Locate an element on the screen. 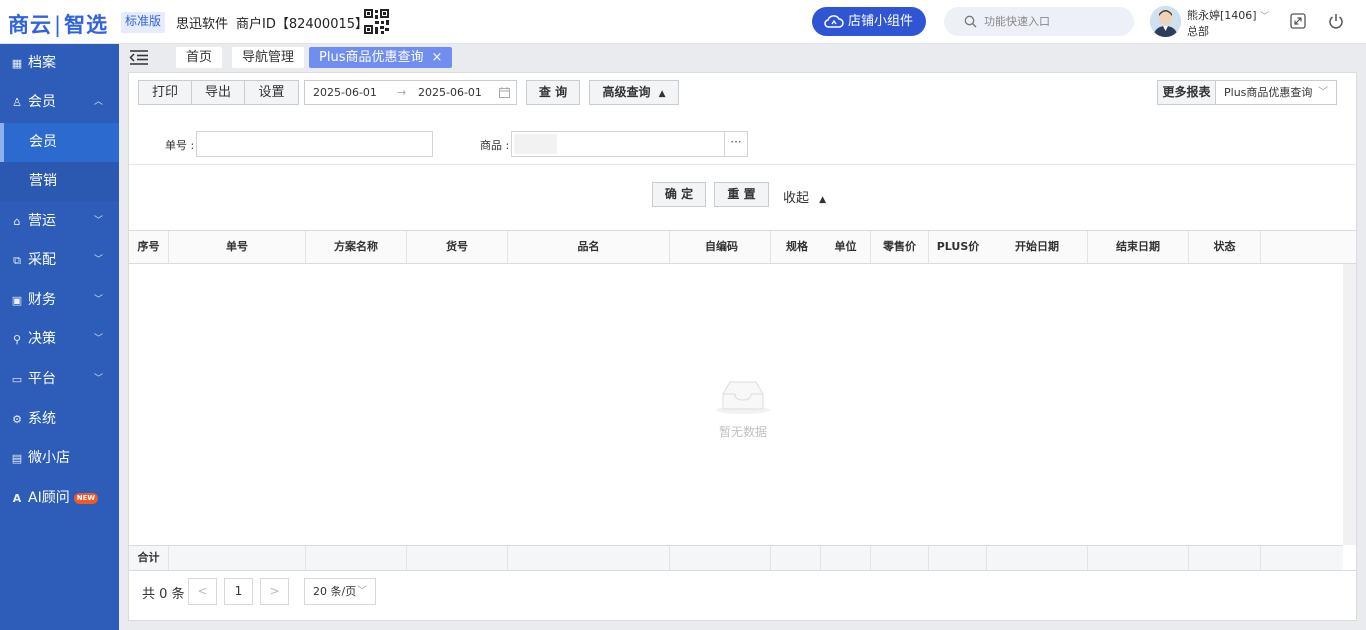 Image resolution: width=1366 pixels, height=630 pixels. empty-inbox-icon is located at coordinates (743, 397).